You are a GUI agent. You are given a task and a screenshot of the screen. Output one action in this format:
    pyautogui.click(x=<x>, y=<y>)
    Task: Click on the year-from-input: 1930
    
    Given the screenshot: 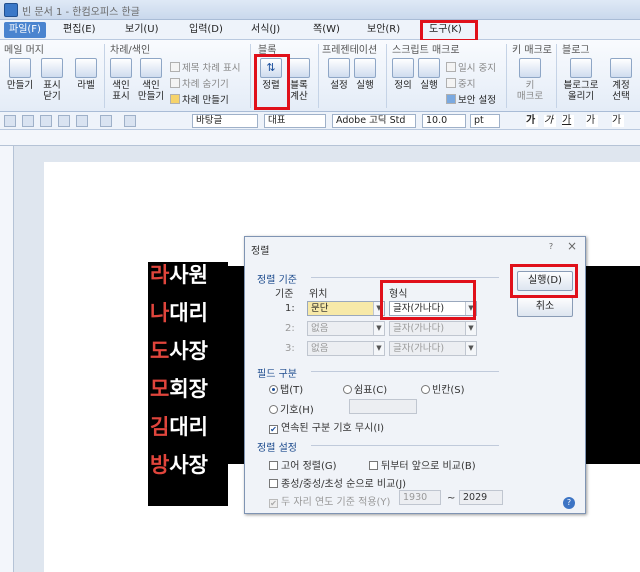 What is the action you would take?
    pyautogui.click(x=420, y=497)
    